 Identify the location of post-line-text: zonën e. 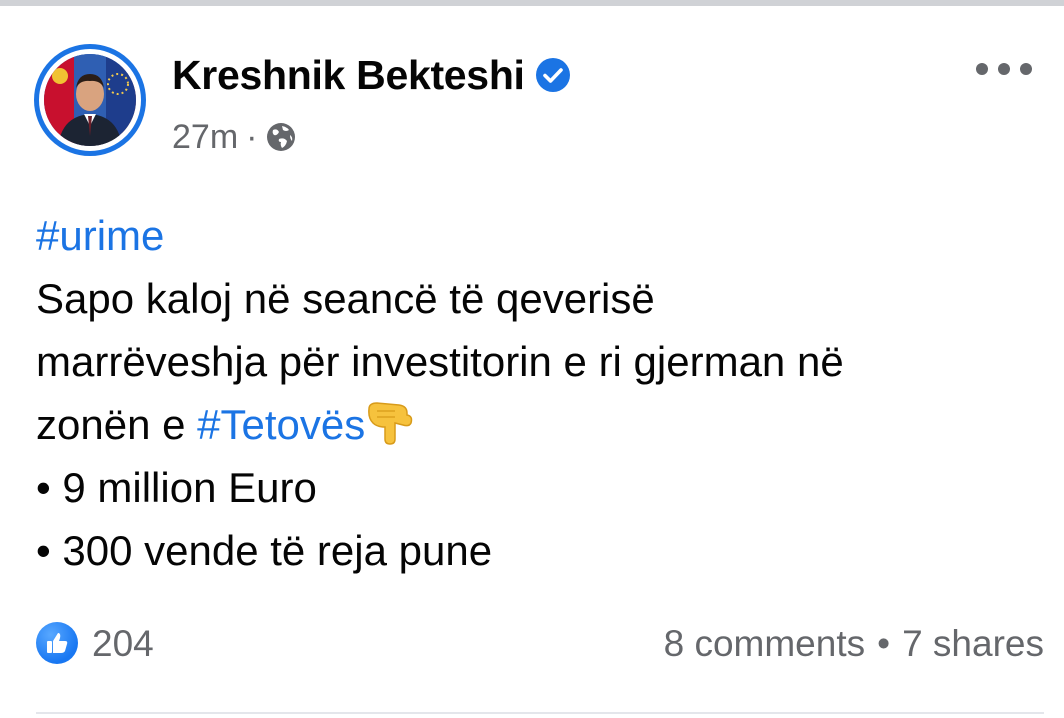
(117, 424).